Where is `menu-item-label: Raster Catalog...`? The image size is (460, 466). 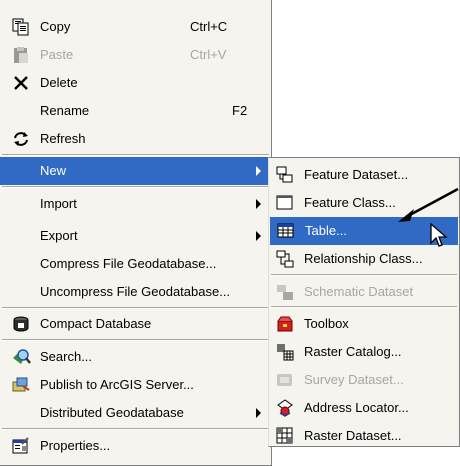
menu-item-label: Raster Catalog... is located at coordinates (353, 351).